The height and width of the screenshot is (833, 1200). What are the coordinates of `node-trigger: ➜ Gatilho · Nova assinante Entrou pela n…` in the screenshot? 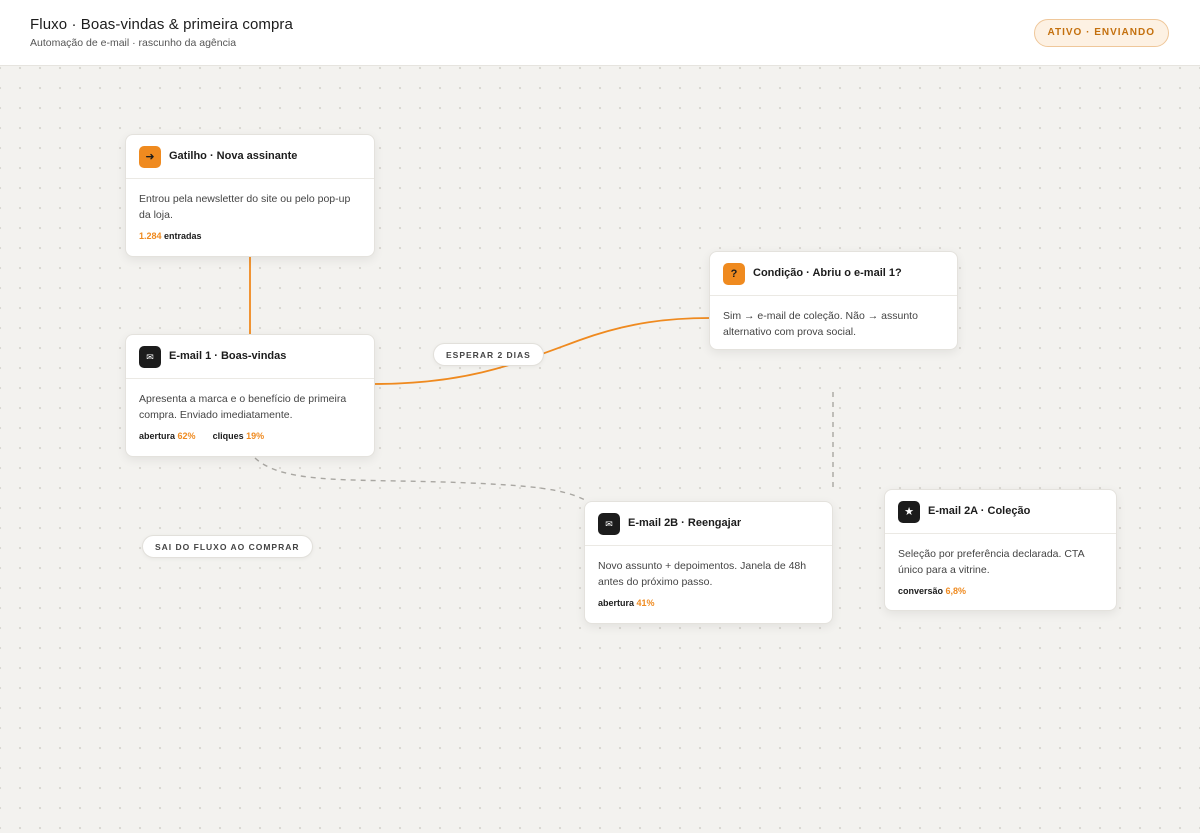 It's located at (250, 195).